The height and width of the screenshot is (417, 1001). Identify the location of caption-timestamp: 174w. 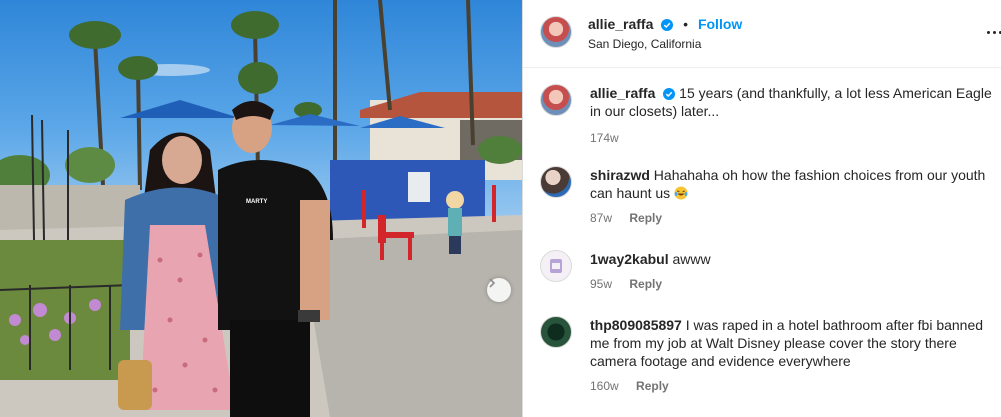
(604, 138).